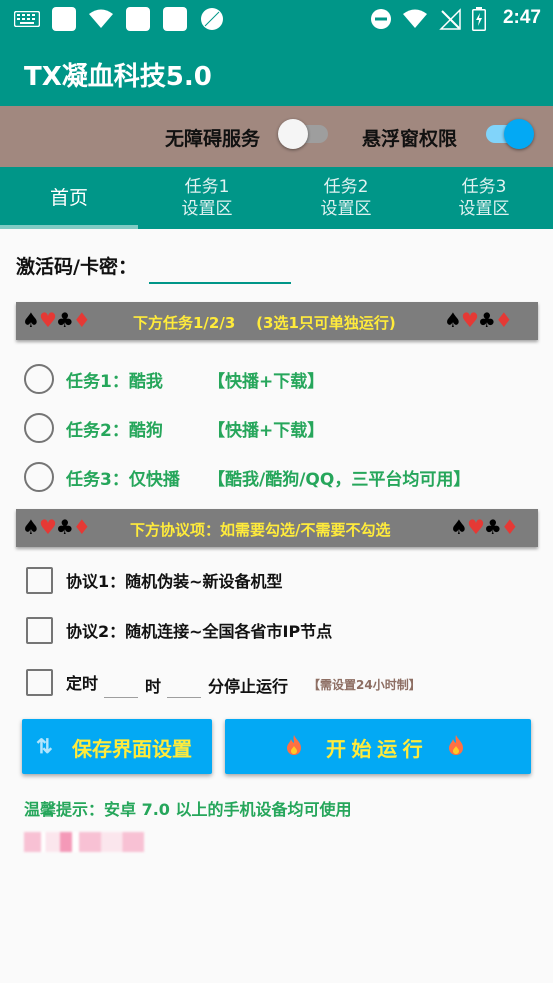 Image resolution: width=553 pixels, height=983 pixels. What do you see at coordinates (174, 581) in the screenshot?
I see `protocol-label: 协议1：随机伪装~新设备机型` at bounding box center [174, 581].